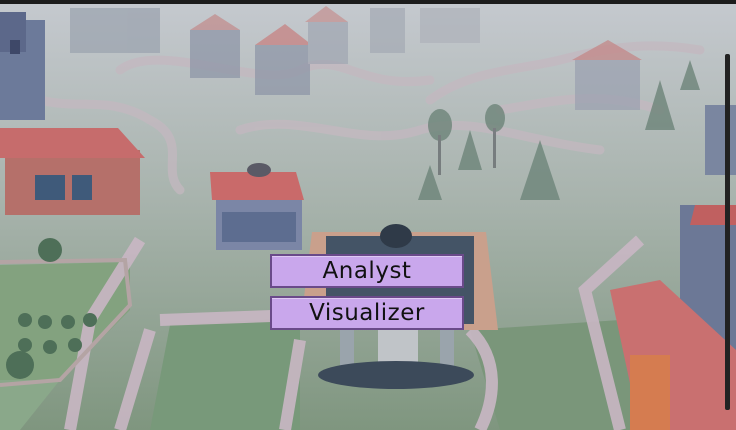  I want to click on scrollbar, so click(727, 232).